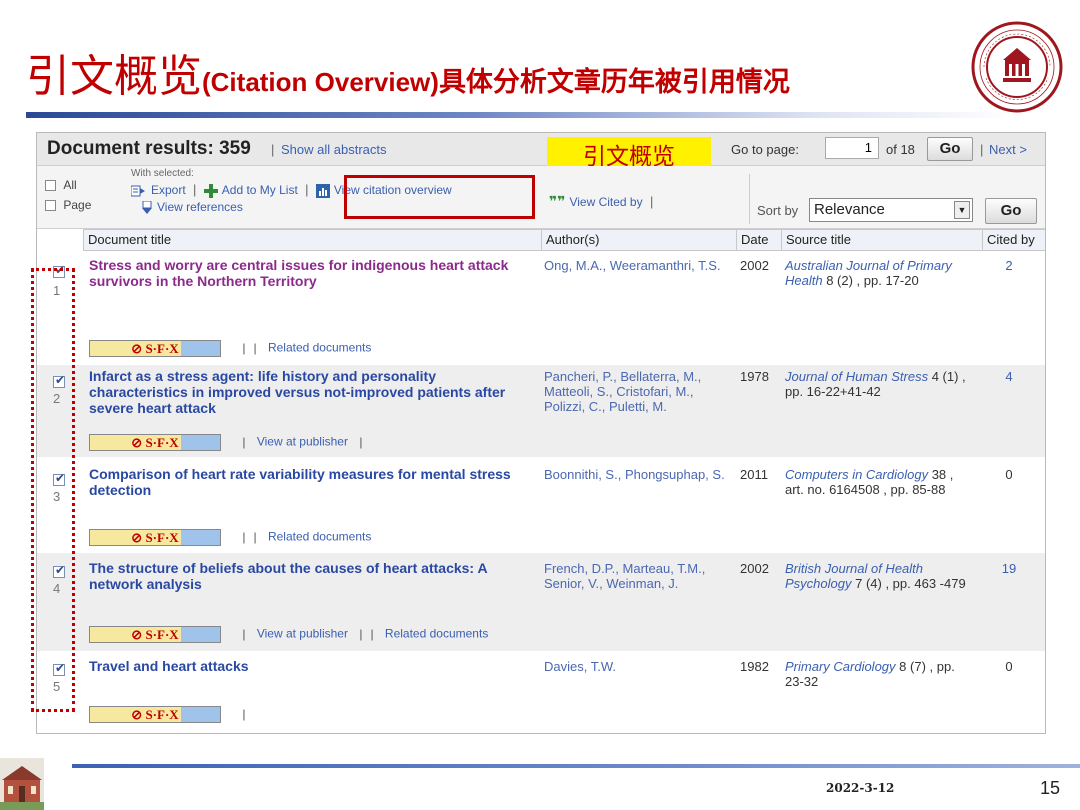 The image size is (1080, 810). What do you see at coordinates (856, 474) in the screenshot?
I see `source-journal-link: Computers in Cardiology` at bounding box center [856, 474].